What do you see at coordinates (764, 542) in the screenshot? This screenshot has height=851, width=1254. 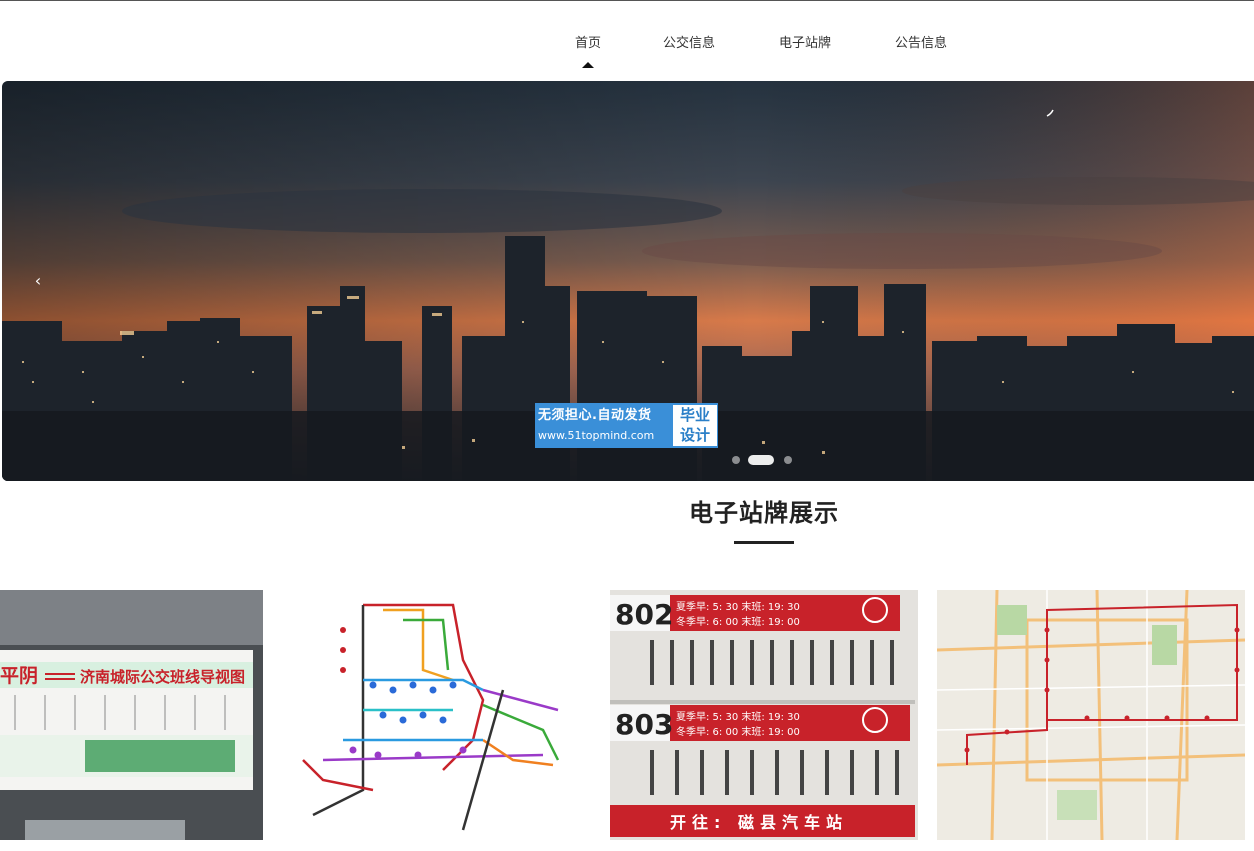 I see `section-title-underline` at bounding box center [764, 542].